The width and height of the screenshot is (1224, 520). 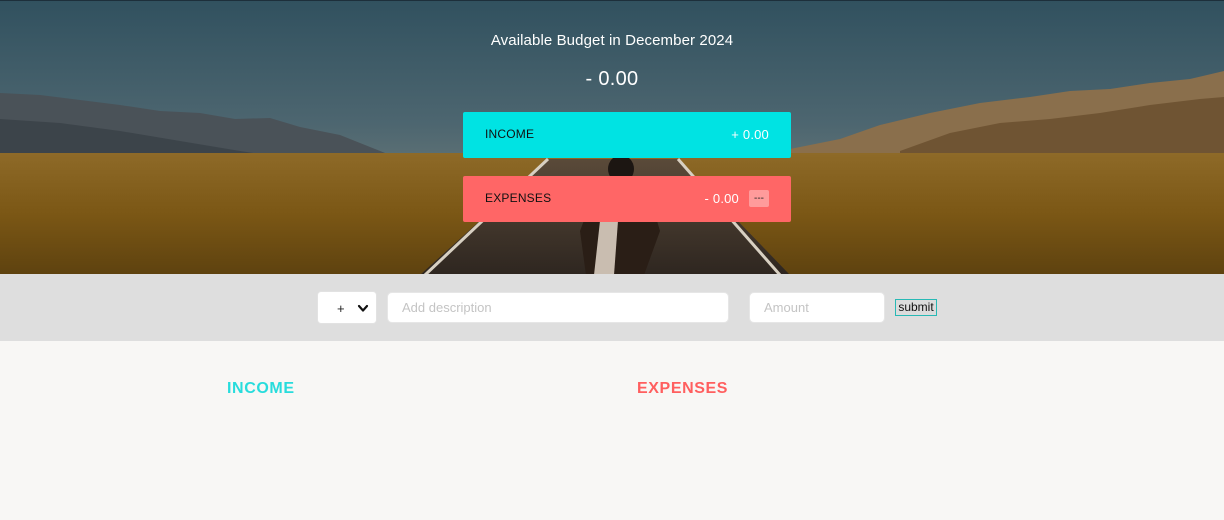 What do you see at coordinates (916, 307) in the screenshot?
I see `submit-button: submit` at bounding box center [916, 307].